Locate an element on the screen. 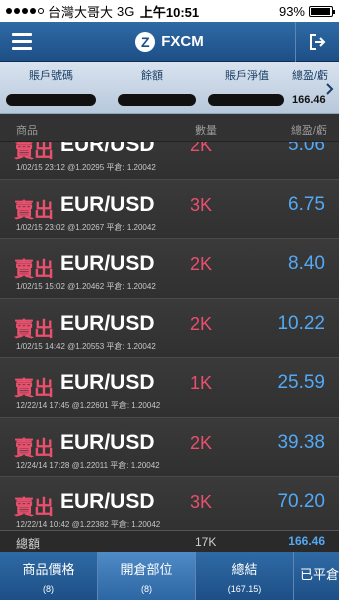  logout-button is located at coordinates (317, 41).